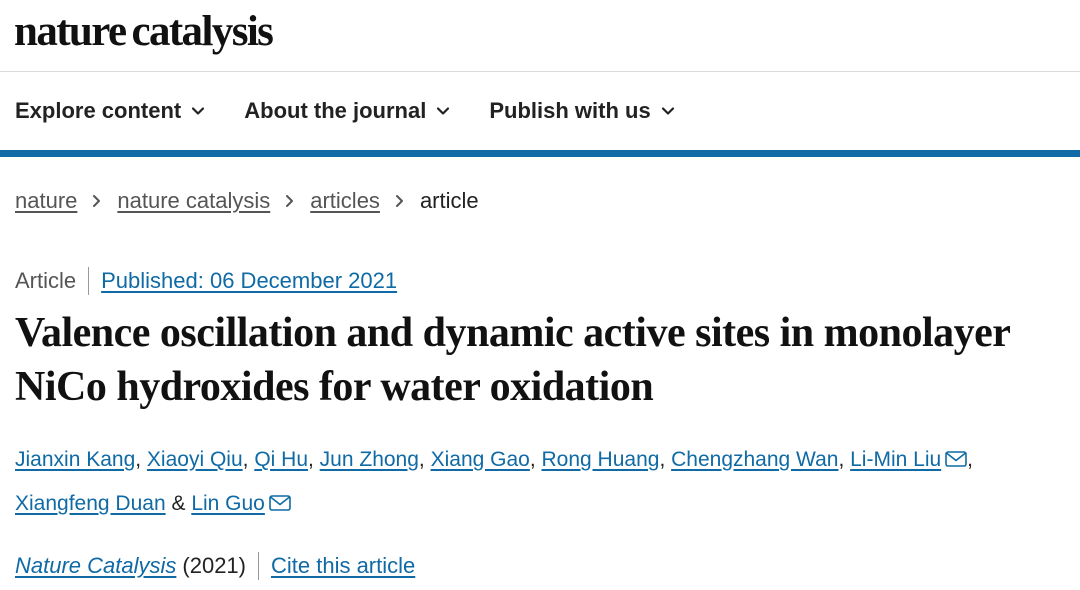 This screenshot has height=590, width=1080. I want to click on article-meta: Article Published: 06 December 2021, so click(206, 281).